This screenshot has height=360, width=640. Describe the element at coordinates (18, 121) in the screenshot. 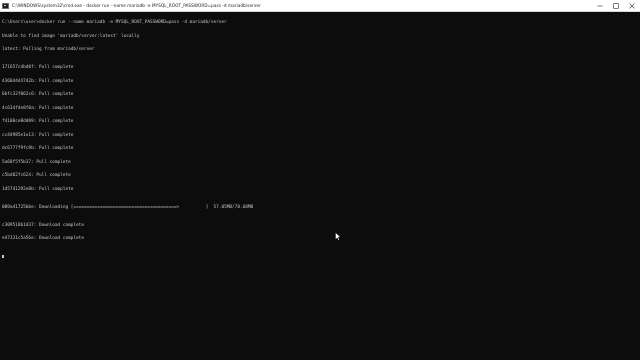

I see `layer-id: f4100ce8dd09` at that location.